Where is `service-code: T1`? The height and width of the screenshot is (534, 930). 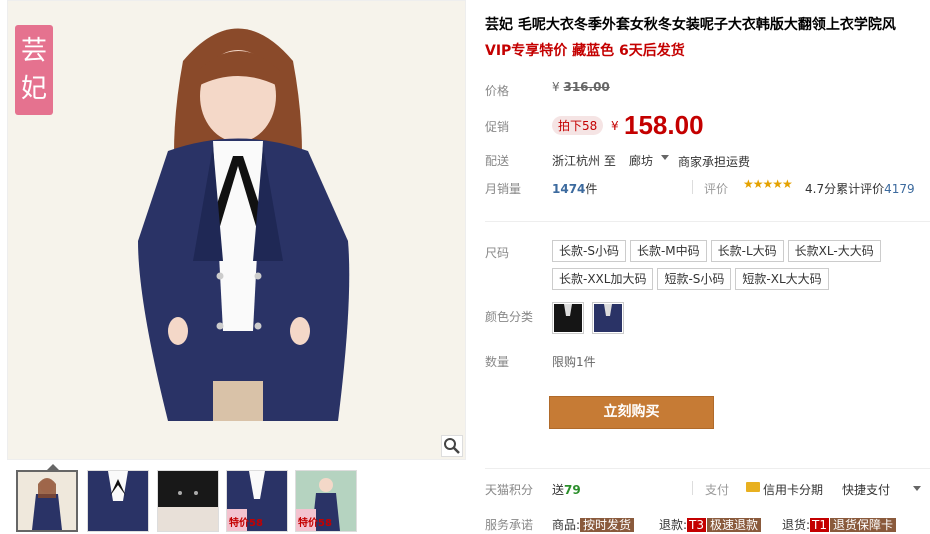
service-code: T1 is located at coordinates (820, 525).